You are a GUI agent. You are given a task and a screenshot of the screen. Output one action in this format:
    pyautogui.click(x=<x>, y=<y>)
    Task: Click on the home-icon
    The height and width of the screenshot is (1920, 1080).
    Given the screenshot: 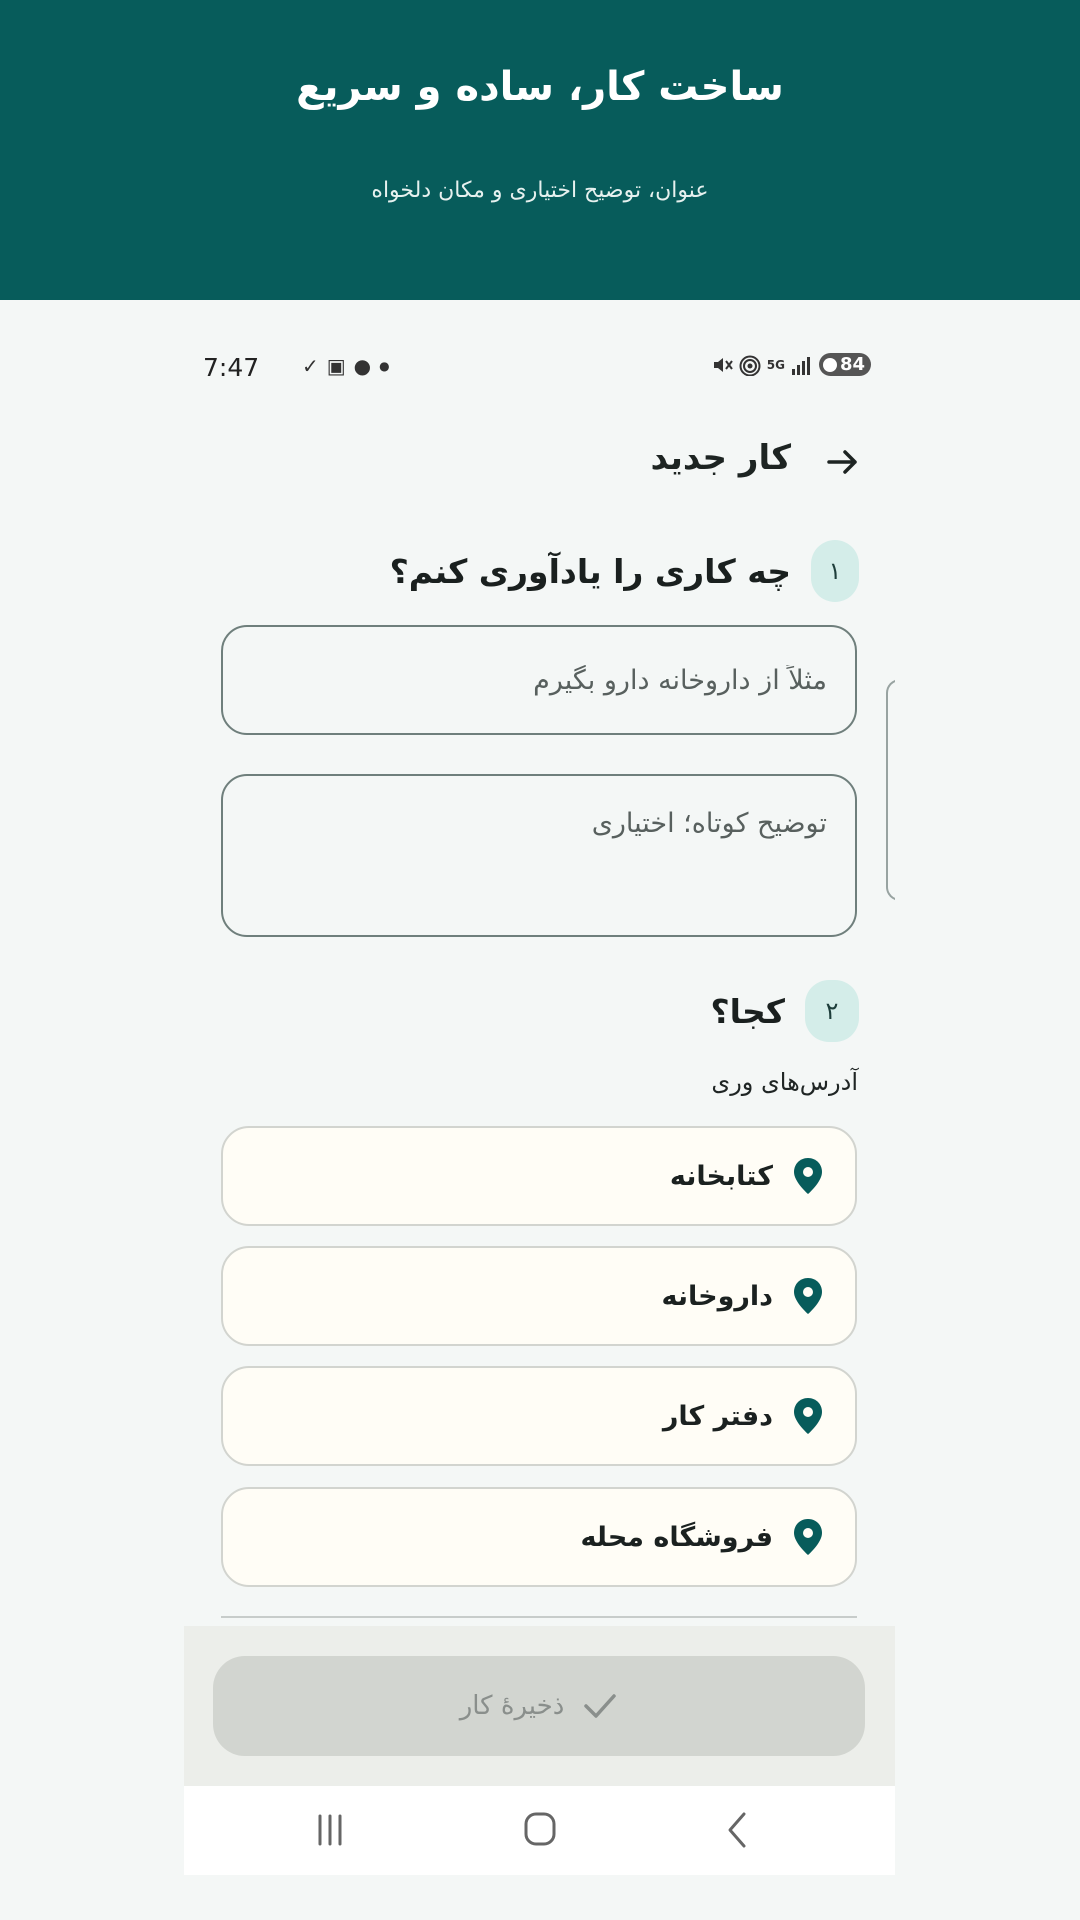 What is the action you would take?
    pyautogui.click(x=540, y=1830)
    